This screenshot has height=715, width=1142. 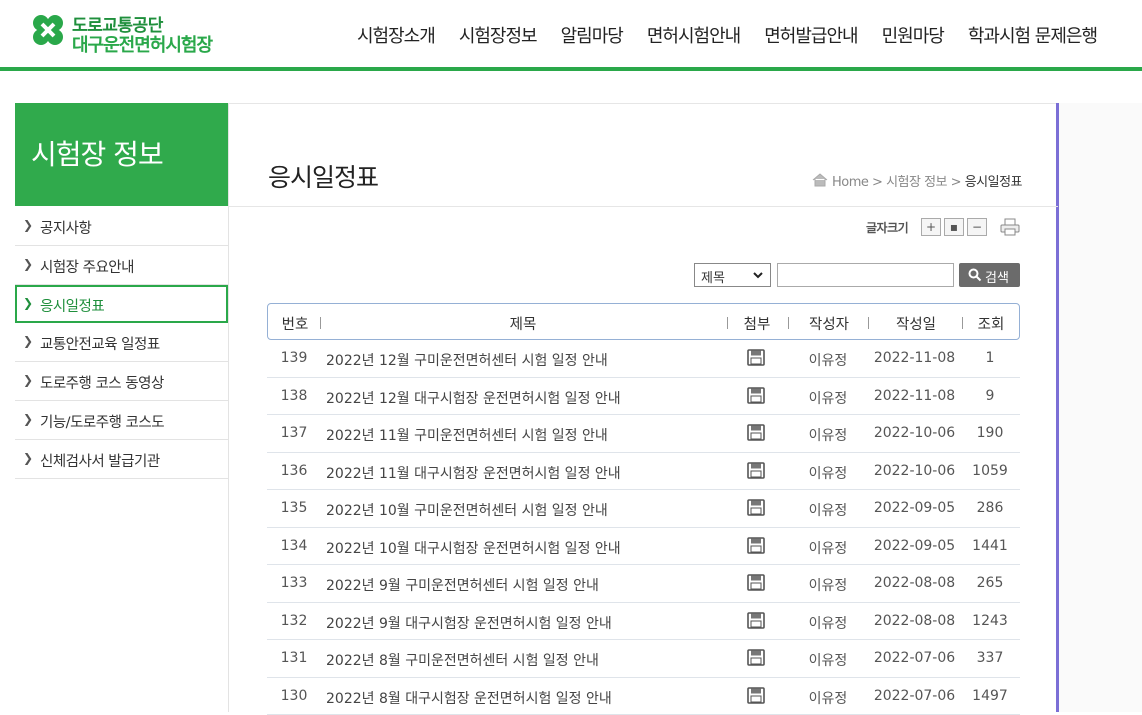 I want to click on header-divider, so click(x=571, y=69).